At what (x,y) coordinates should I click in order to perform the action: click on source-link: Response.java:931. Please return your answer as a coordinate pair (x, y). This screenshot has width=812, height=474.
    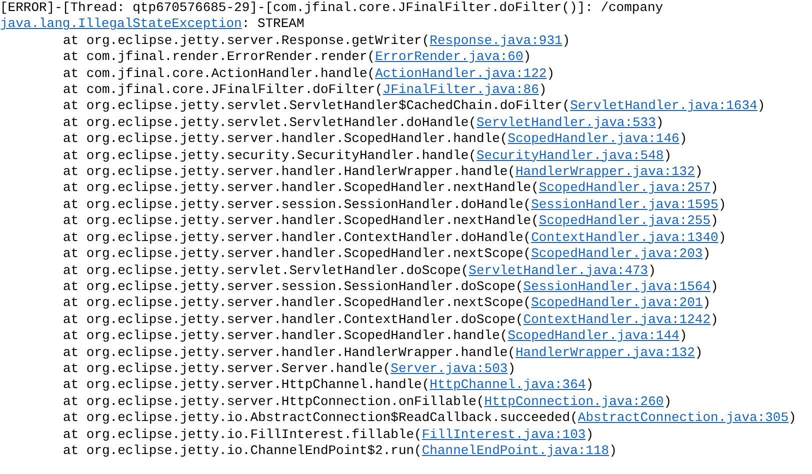
    Looking at the image, I should click on (496, 40).